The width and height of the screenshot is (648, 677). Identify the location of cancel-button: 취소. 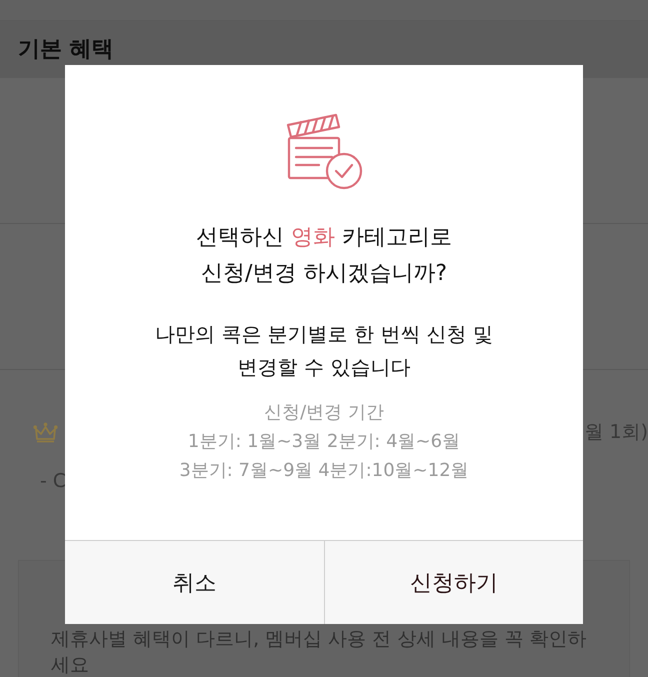
(194, 582).